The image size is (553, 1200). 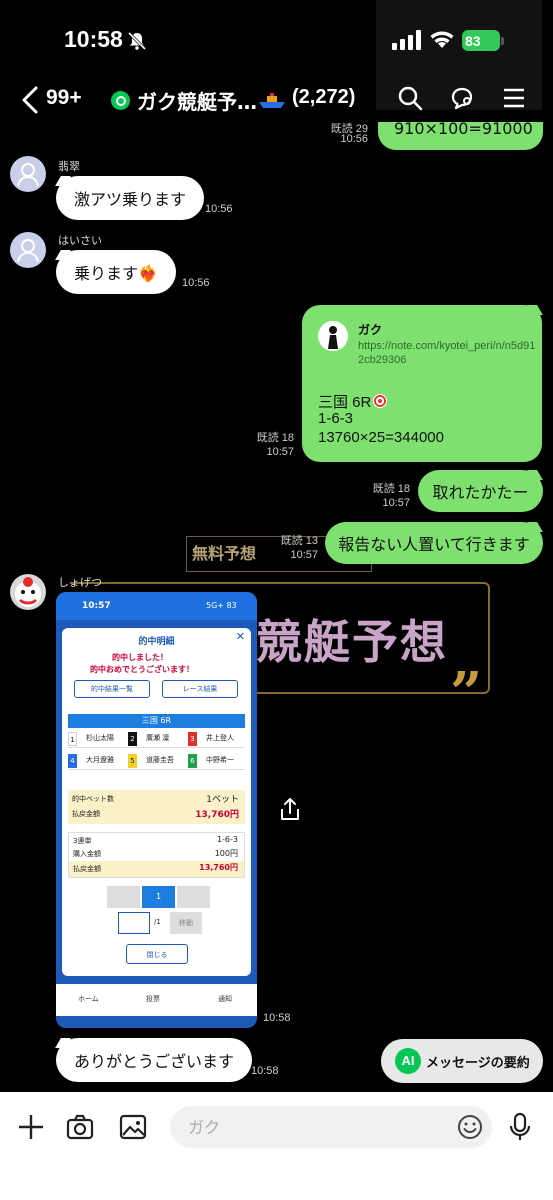 What do you see at coordinates (93, 39) in the screenshot?
I see `status-time: 10:58` at bounding box center [93, 39].